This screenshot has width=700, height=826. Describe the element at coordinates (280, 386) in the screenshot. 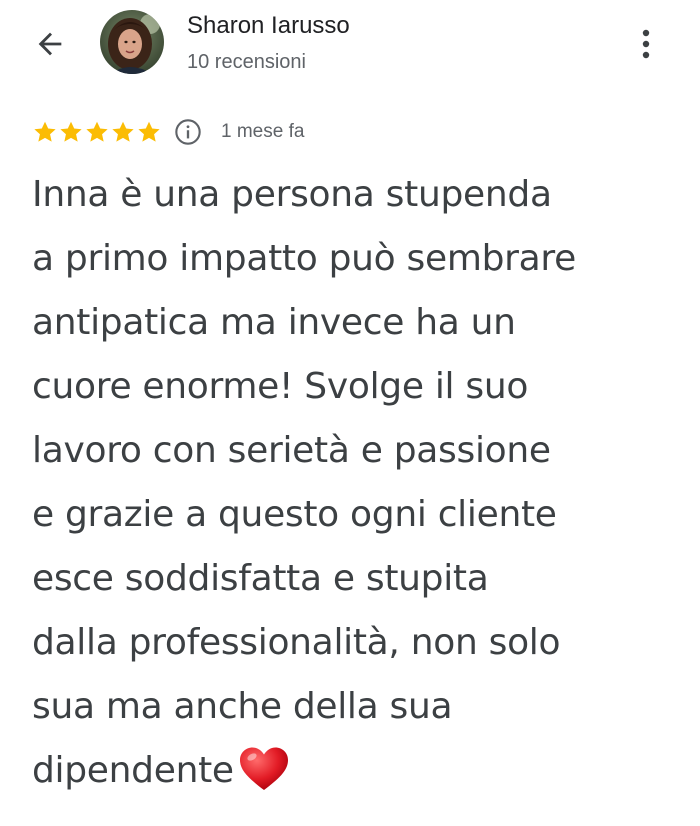

I see `review-text-line-content: cuore enorme! Svolge il suo` at that location.